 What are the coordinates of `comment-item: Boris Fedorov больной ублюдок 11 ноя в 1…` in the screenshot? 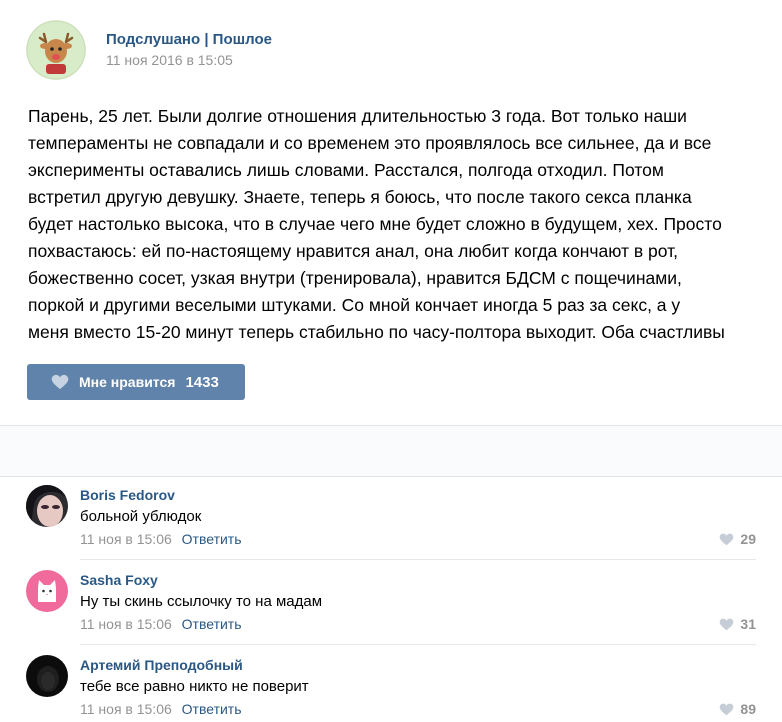 It's located at (391, 517).